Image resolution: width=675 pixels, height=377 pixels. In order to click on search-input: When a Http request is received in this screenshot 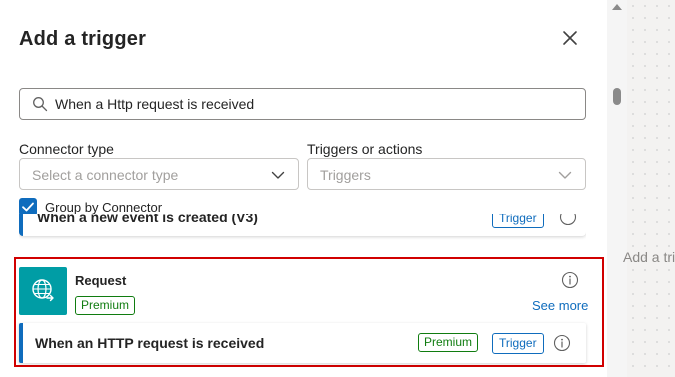, I will do `click(302, 104)`.